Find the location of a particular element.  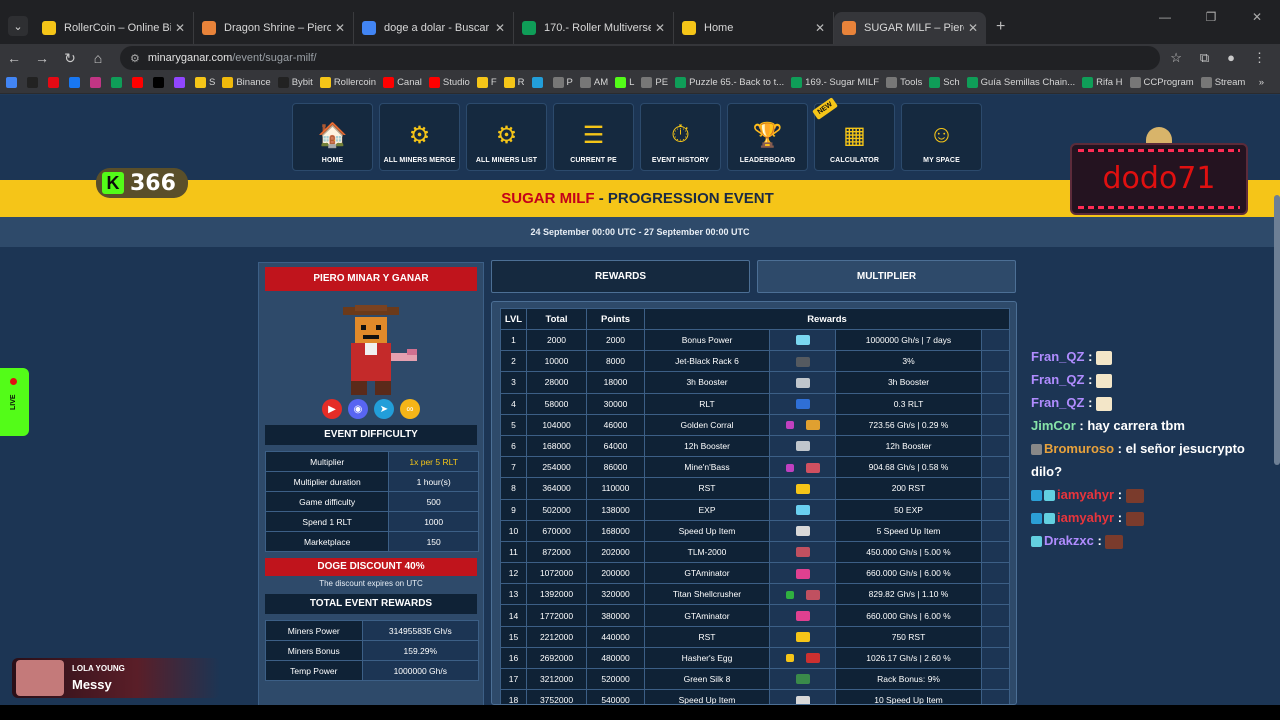

reload-icon: ↻ is located at coordinates (70, 58).